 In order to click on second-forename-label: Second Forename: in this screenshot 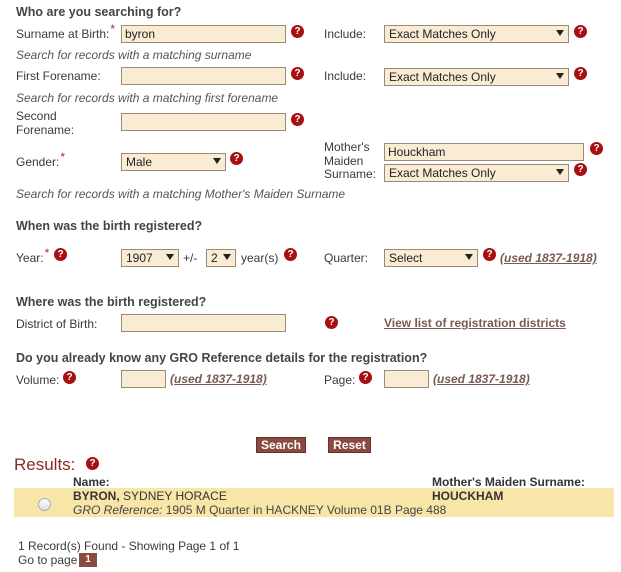, I will do `click(45, 123)`.